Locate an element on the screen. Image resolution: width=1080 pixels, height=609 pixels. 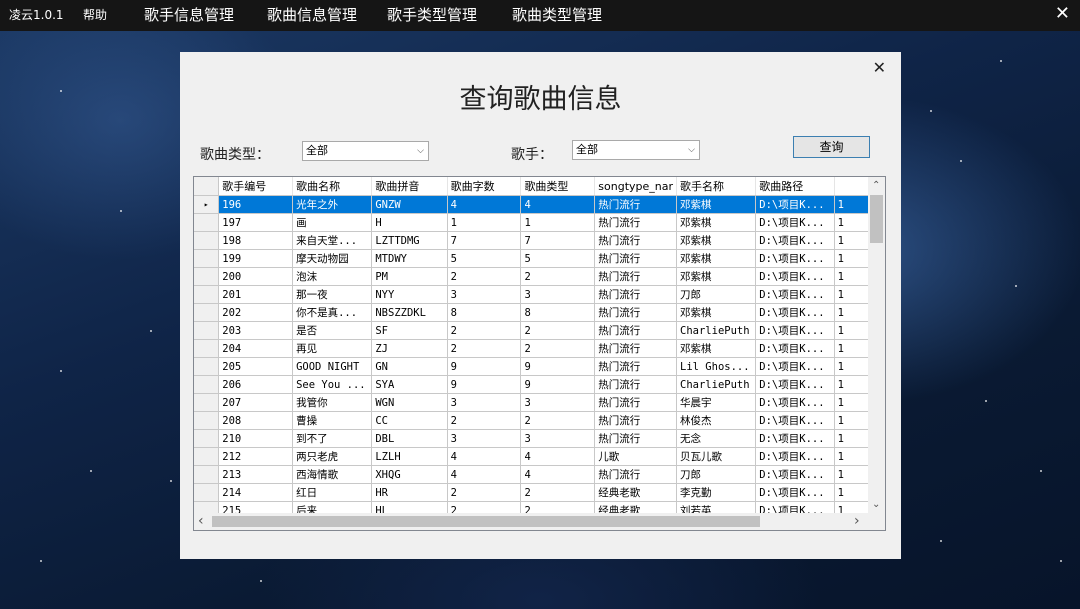
dialog-close-icon: ✕ is located at coordinates (879, 67).